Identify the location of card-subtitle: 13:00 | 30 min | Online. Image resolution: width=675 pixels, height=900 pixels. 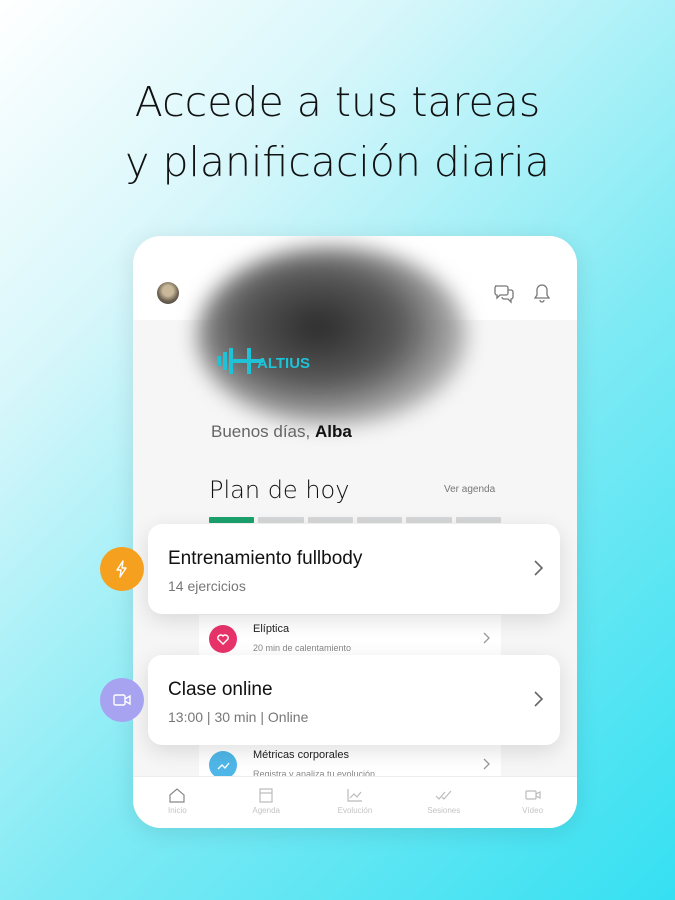
(238, 717).